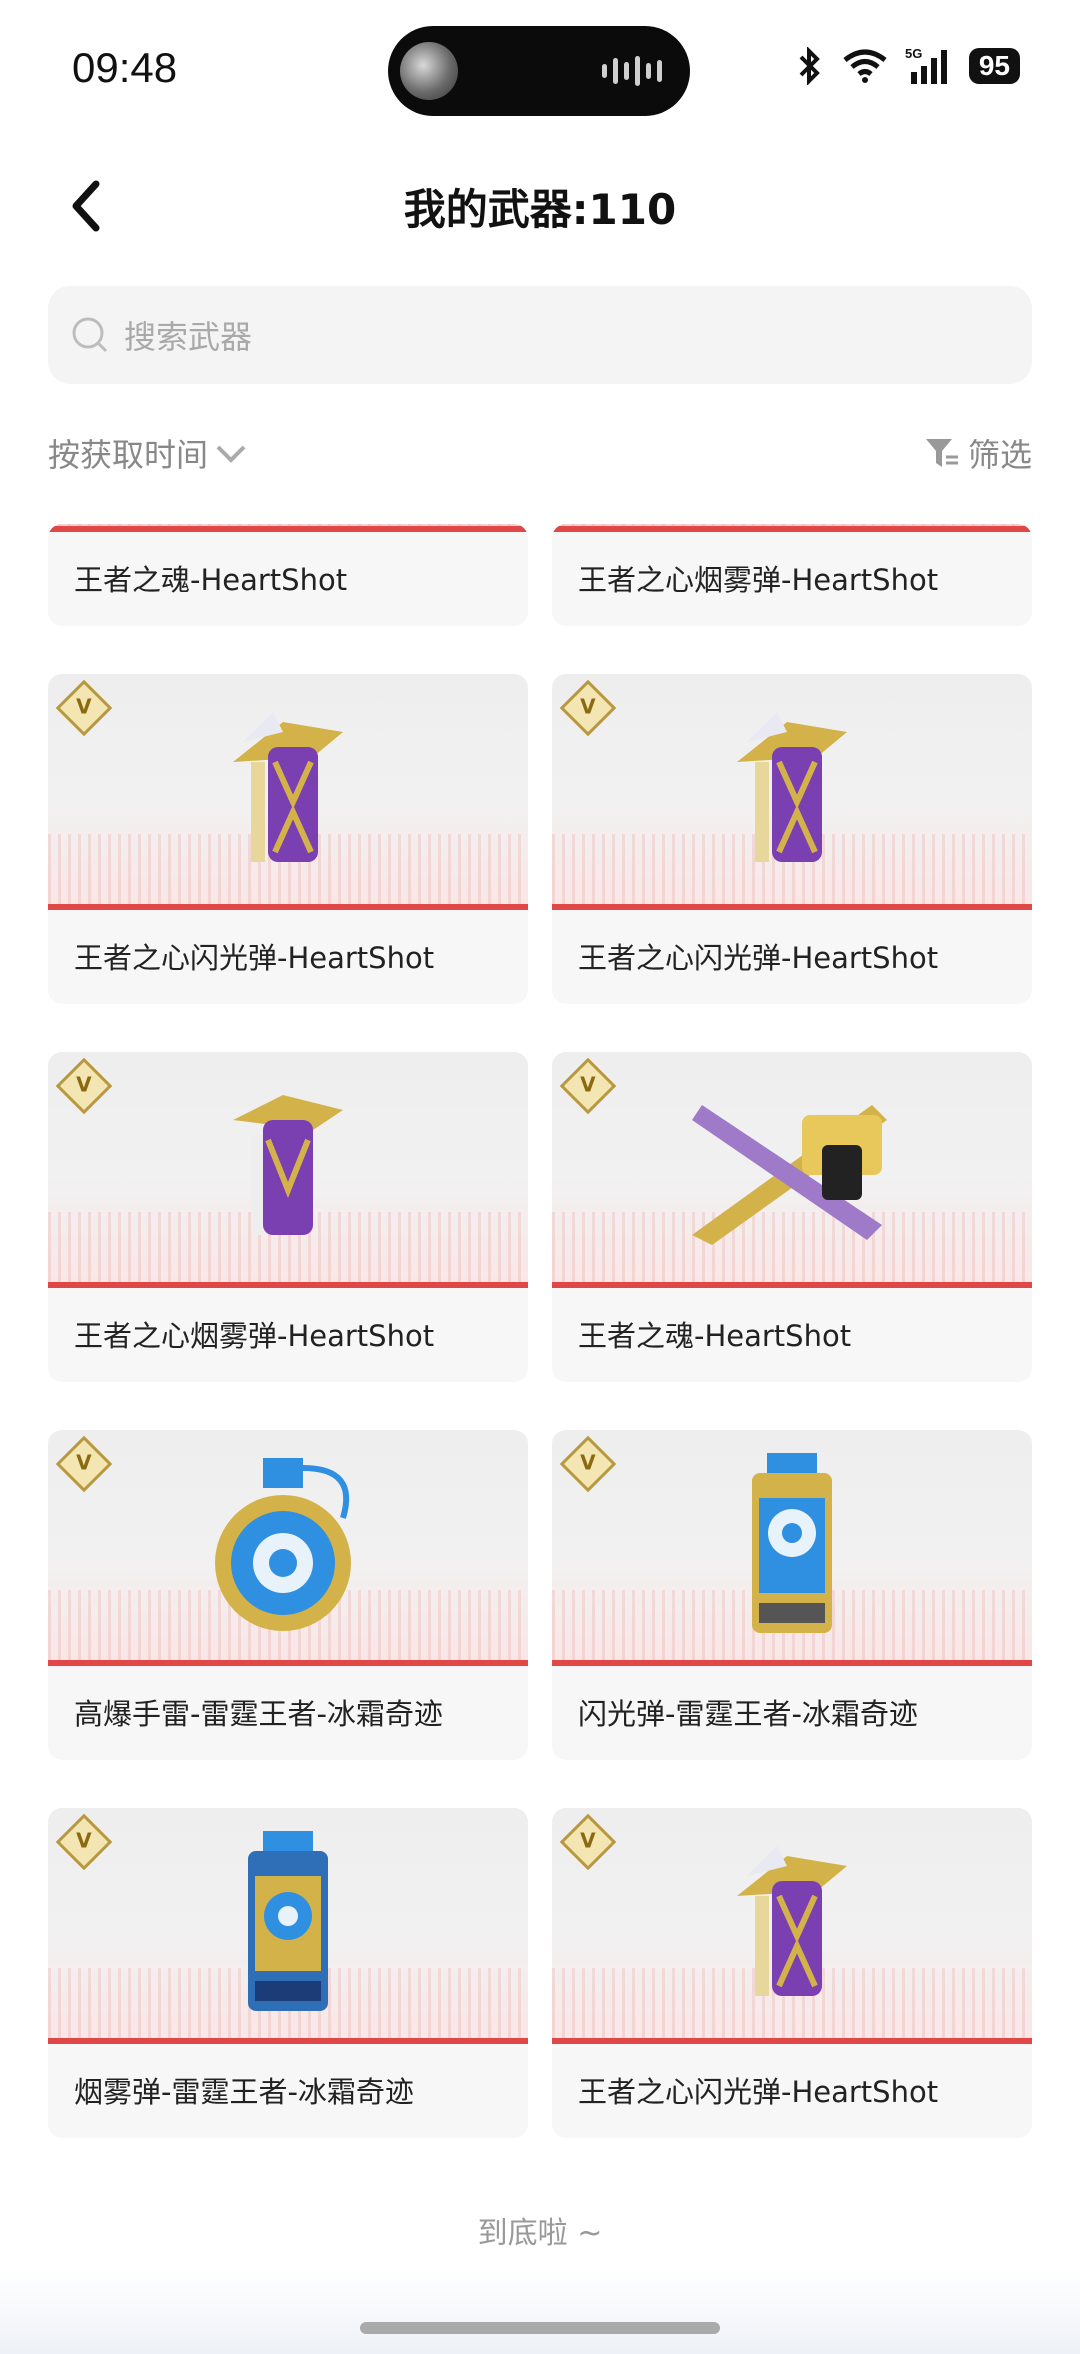 This screenshot has width=1080, height=2354. What do you see at coordinates (429, 71) in the screenshot?
I see `avatar` at bounding box center [429, 71].